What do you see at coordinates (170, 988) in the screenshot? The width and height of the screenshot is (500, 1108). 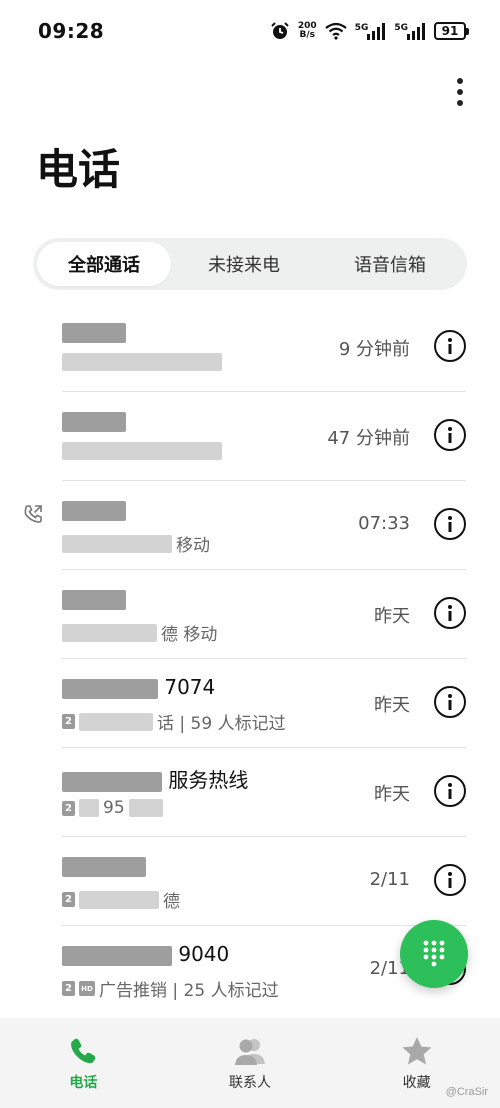 I see `call-details: 2 HD 广告推销 | 25 人标记过` at bounding box center [170, 988].